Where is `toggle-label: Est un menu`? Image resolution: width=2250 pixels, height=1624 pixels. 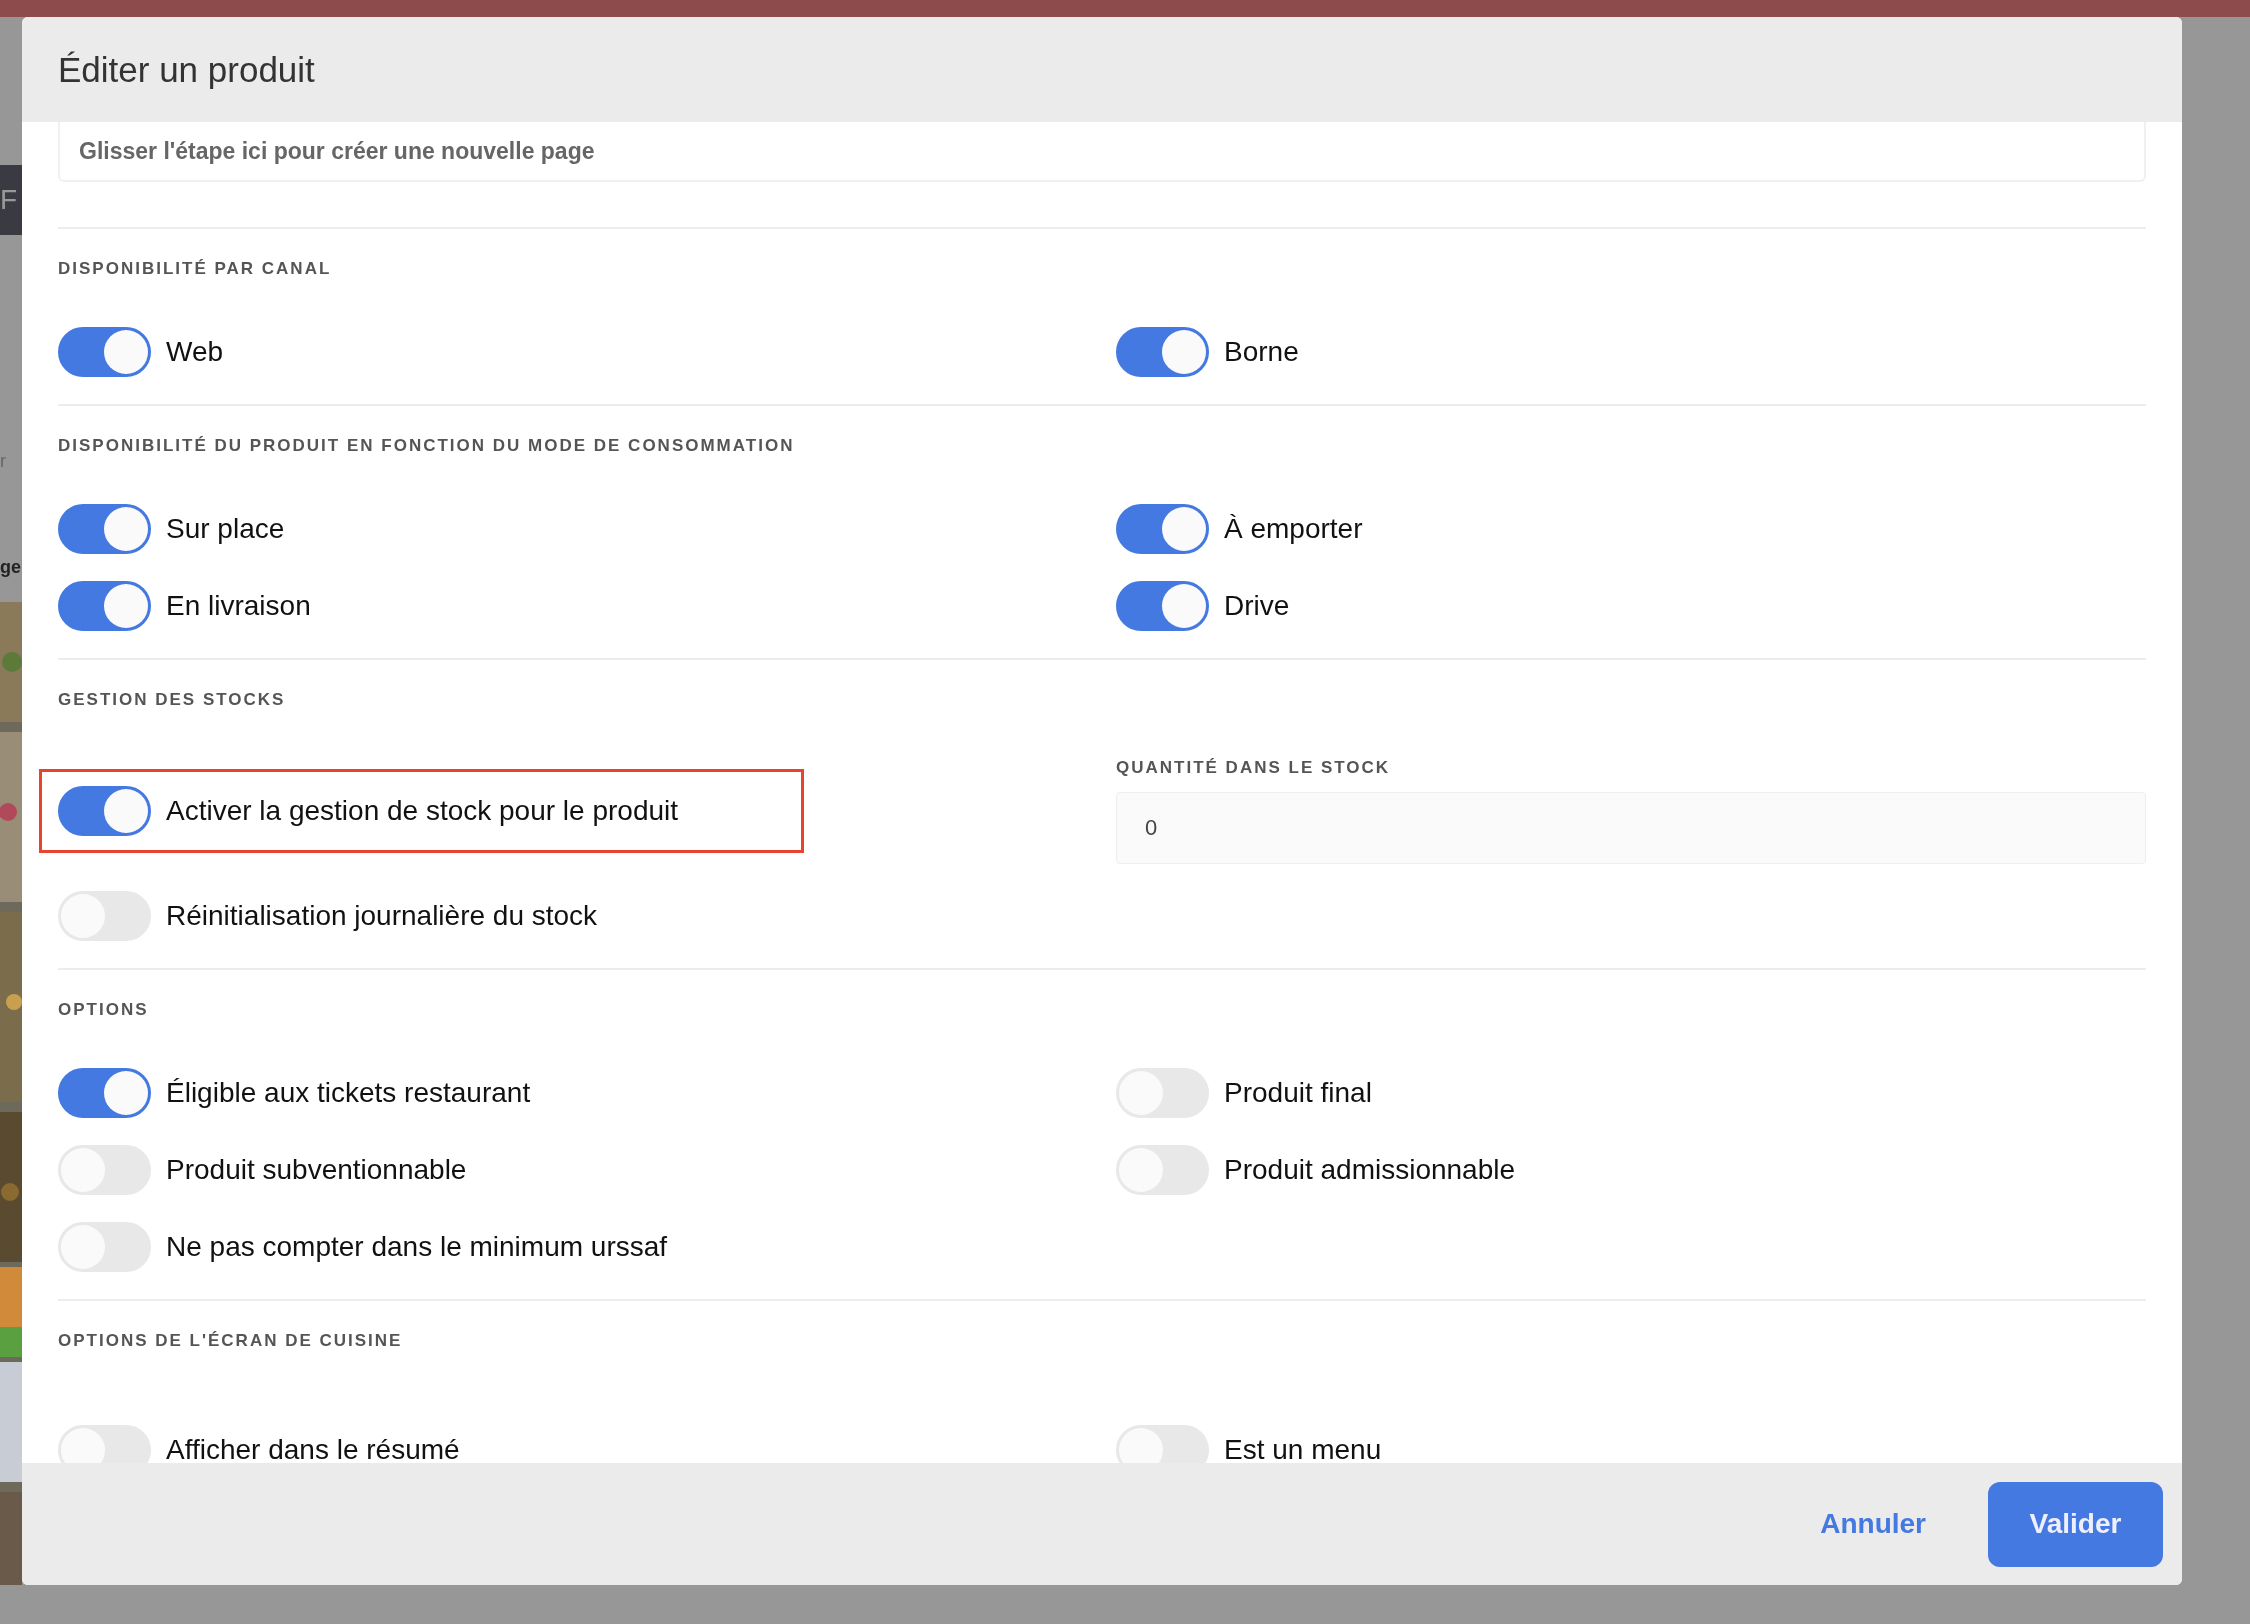
toggle-label: Est un menu is located at coordinates (1303, 1448).